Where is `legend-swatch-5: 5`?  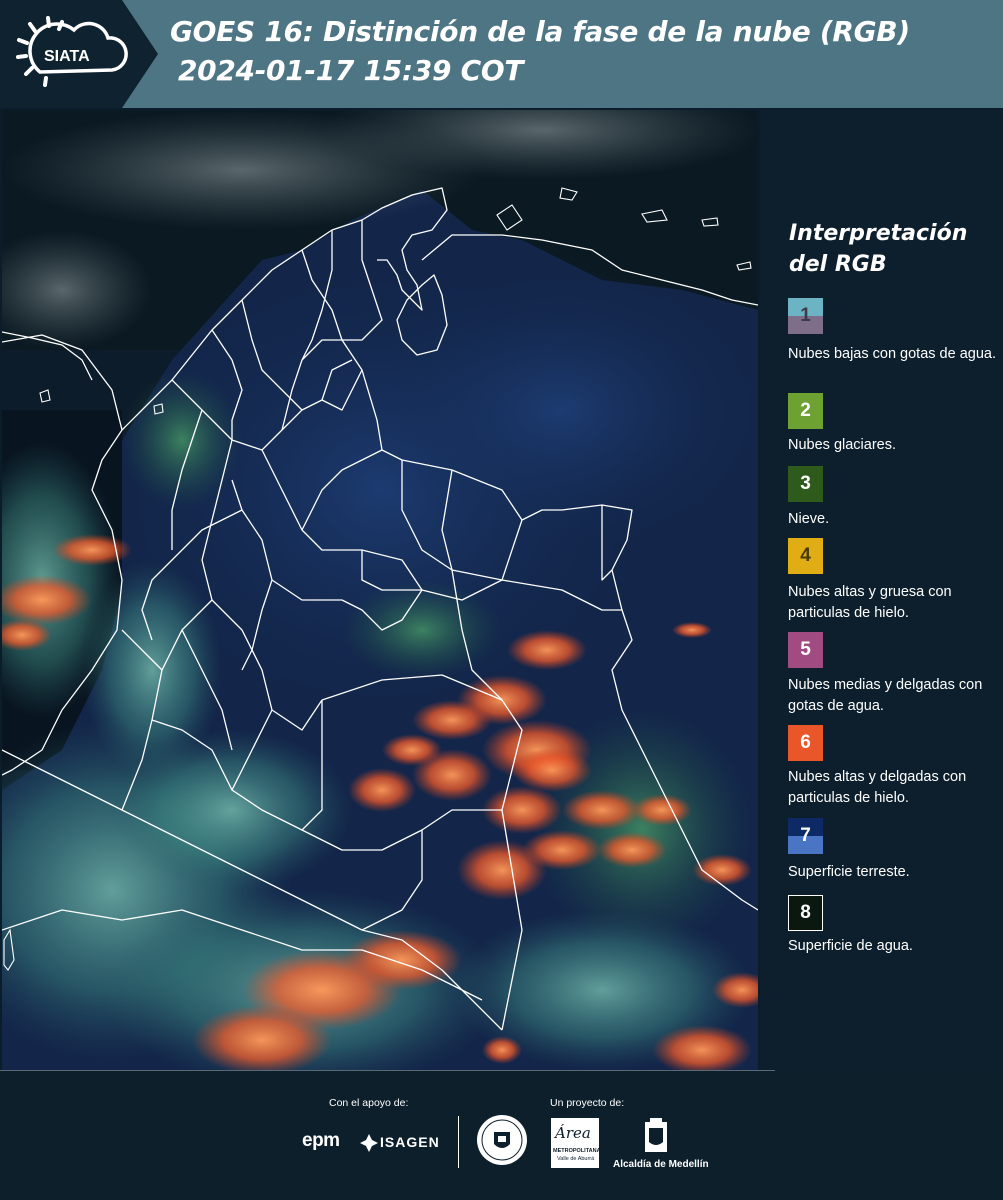 legend-swatch-5: 5 is located at coordinates (805, 650).